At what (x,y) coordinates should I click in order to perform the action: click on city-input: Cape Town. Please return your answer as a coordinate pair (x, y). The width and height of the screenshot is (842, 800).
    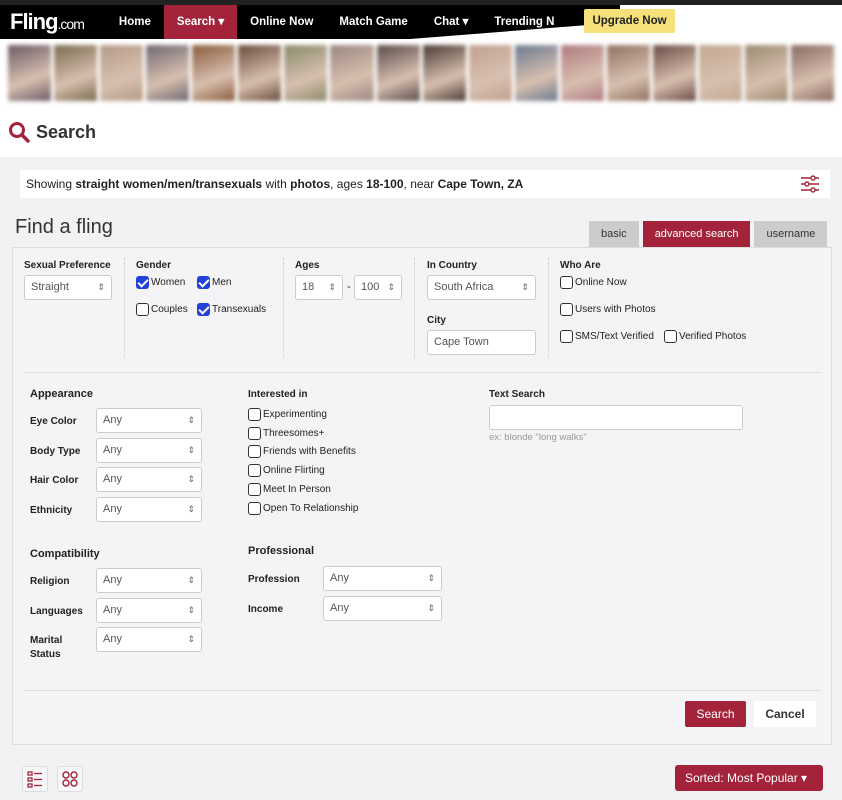
    Looking at the image, I should click on (481, 342).